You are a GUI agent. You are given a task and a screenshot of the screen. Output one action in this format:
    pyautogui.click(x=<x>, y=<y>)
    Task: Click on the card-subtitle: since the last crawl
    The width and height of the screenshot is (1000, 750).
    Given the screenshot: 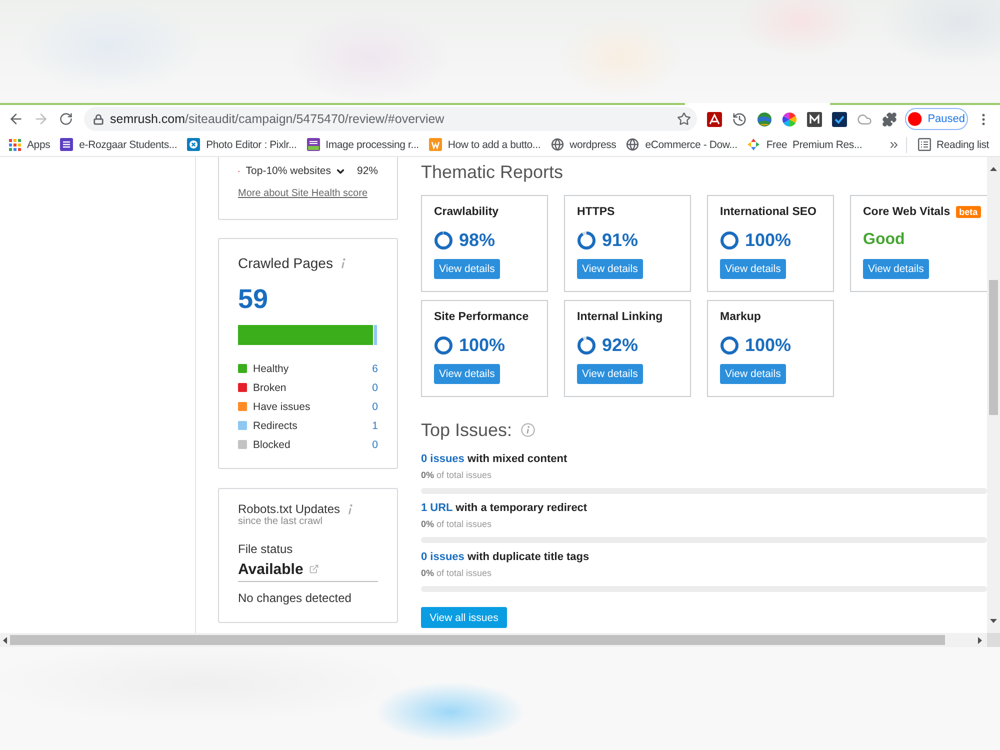 What is the action you would take?
    pyautogui.click(x=281, y=522)
    